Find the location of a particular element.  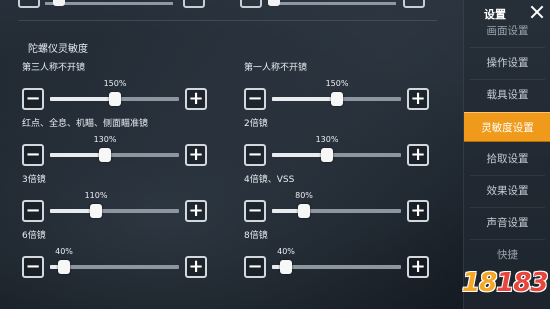

sensitivity-label: 第三人称不开镜 is located at coordinates (54, 68).